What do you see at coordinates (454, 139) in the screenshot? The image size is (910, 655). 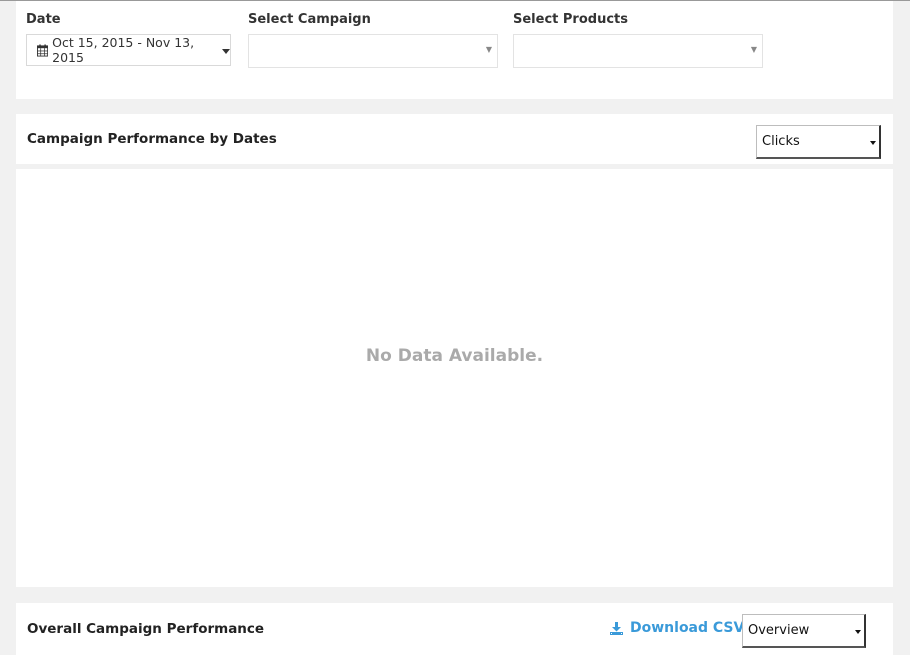 I see `chart-panel-header: Campaign Performance by Dates Clicks` at bounding box center [454, 139].